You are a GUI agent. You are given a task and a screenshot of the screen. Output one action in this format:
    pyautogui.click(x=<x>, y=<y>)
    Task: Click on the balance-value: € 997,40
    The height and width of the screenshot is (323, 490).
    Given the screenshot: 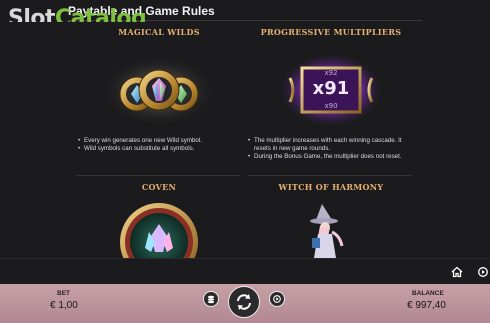 What is the action you would take?
    pyautogui.click(x=426, y=305)
    